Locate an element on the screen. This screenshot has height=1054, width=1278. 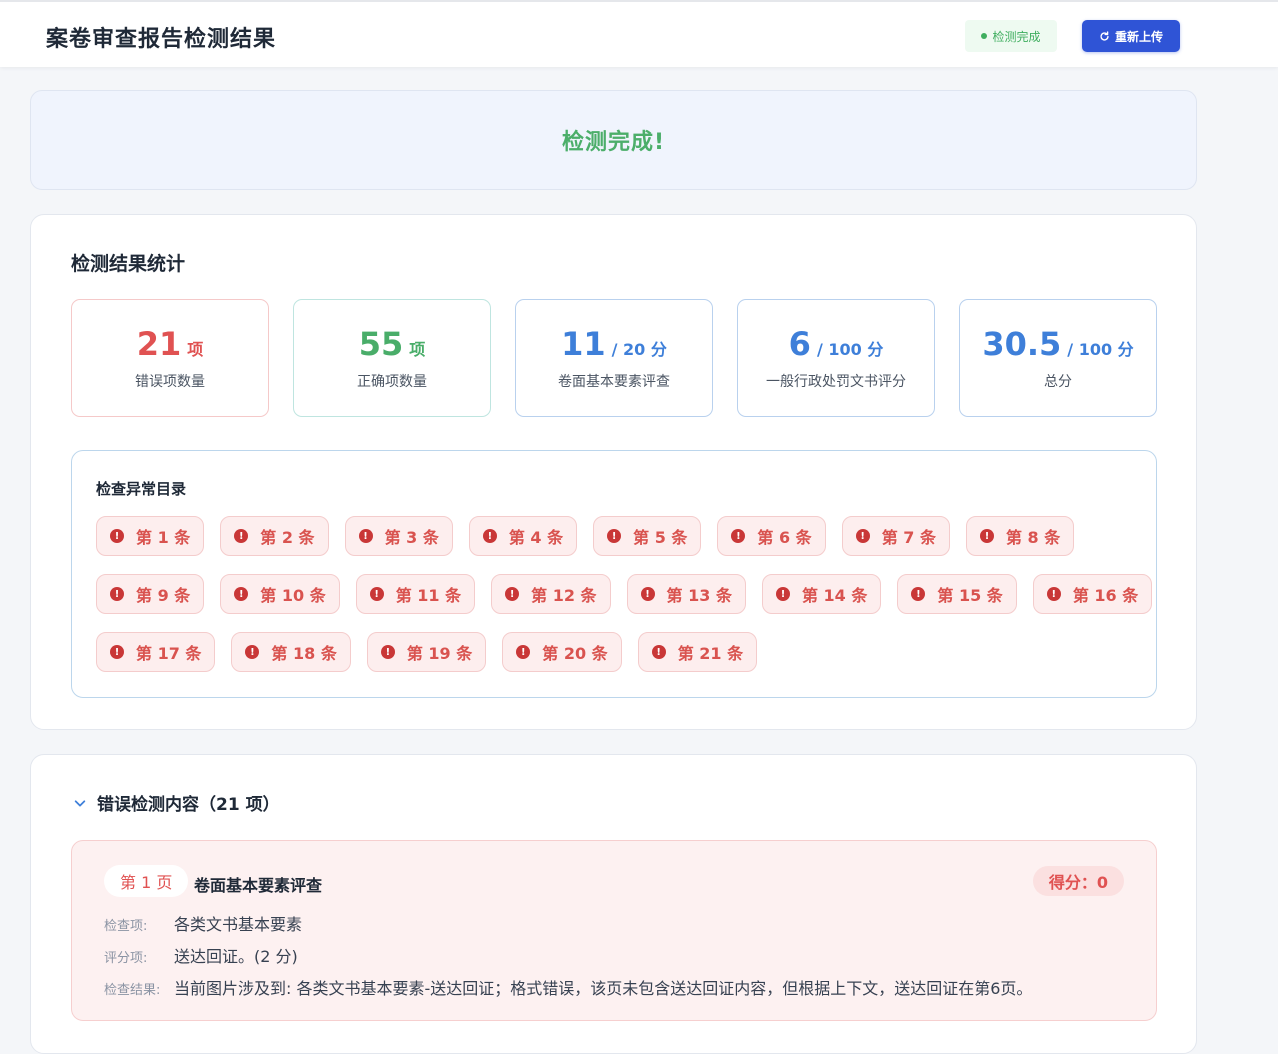
chip-label: 第 3 条 is located at coordinates (411, 537).